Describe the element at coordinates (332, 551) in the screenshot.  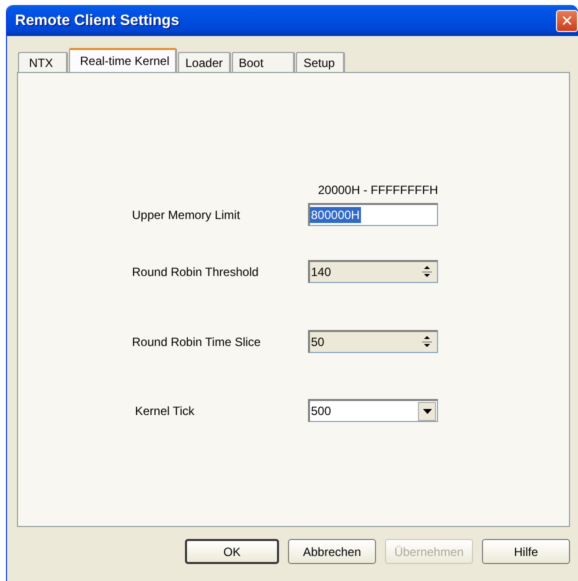
I see `dialog-button: Abbrechen` at that location.